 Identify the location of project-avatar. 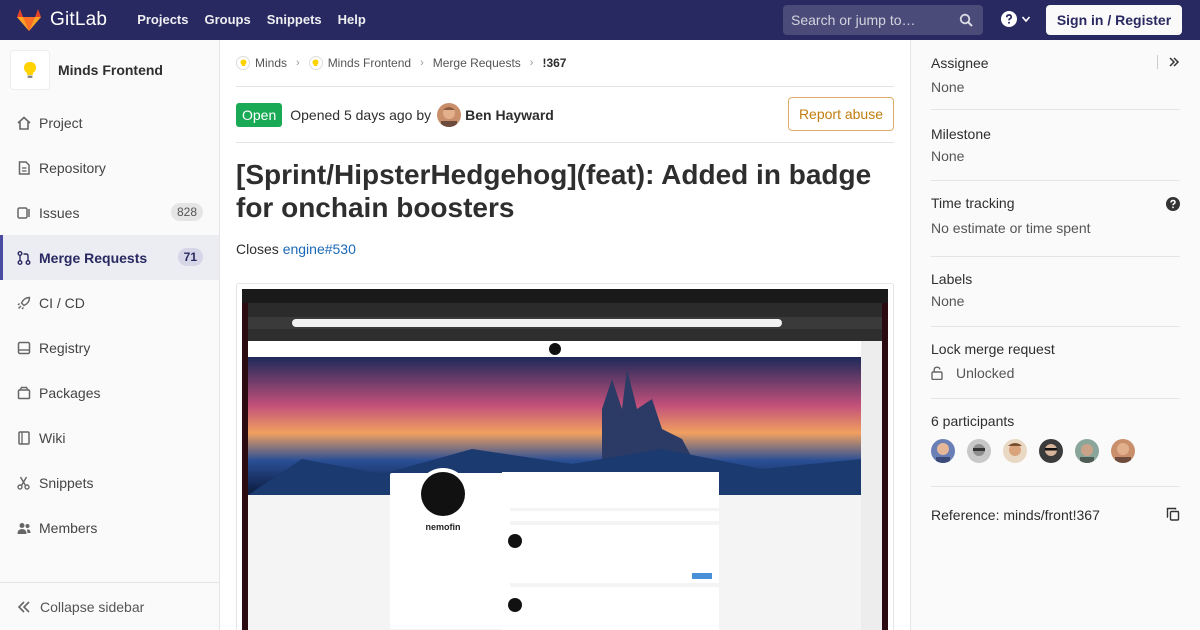
(30, 70).